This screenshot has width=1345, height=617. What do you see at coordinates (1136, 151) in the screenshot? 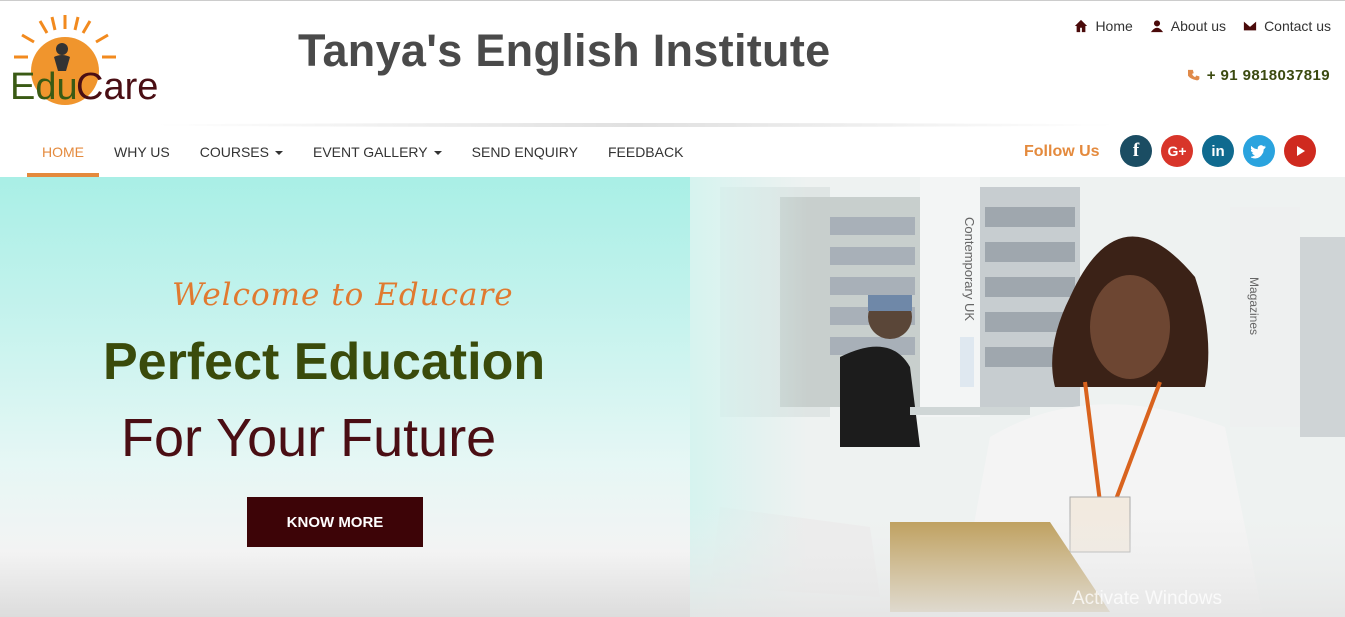
I see `facebook-icon: f` at bounding box center [1136, 151].